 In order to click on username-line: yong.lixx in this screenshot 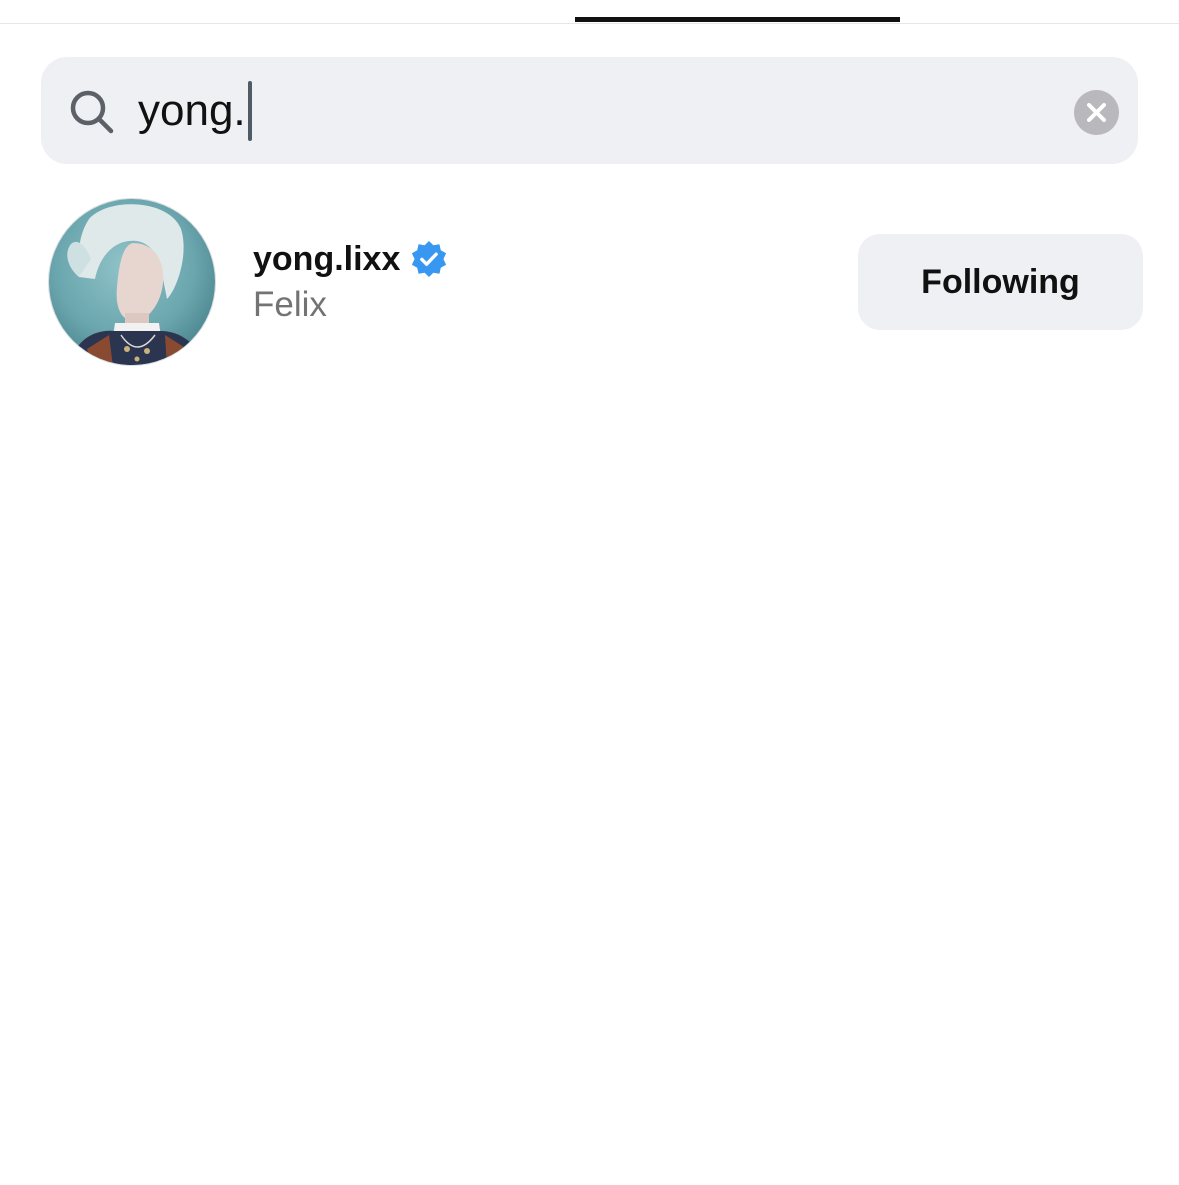, I will do `click(350, 259)`.